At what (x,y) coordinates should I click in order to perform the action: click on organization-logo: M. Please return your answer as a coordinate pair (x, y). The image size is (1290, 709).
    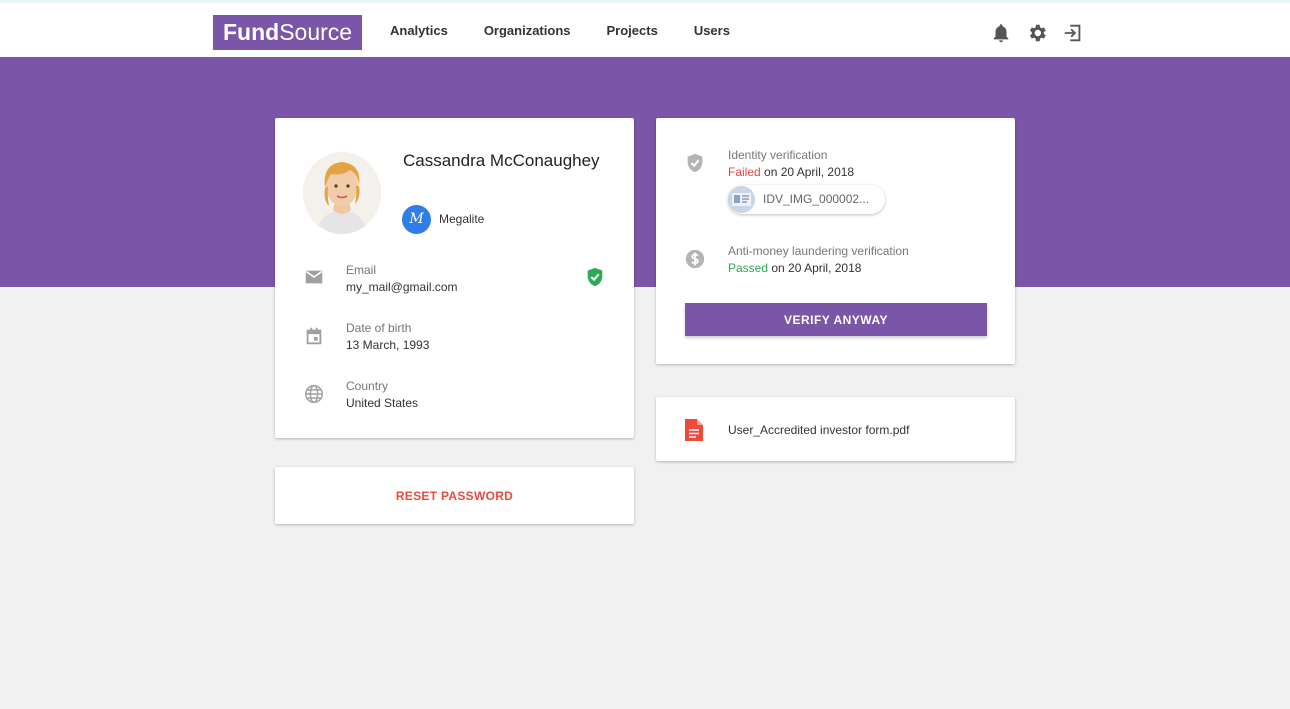
    Looking at the image, I should click on (416, 219).